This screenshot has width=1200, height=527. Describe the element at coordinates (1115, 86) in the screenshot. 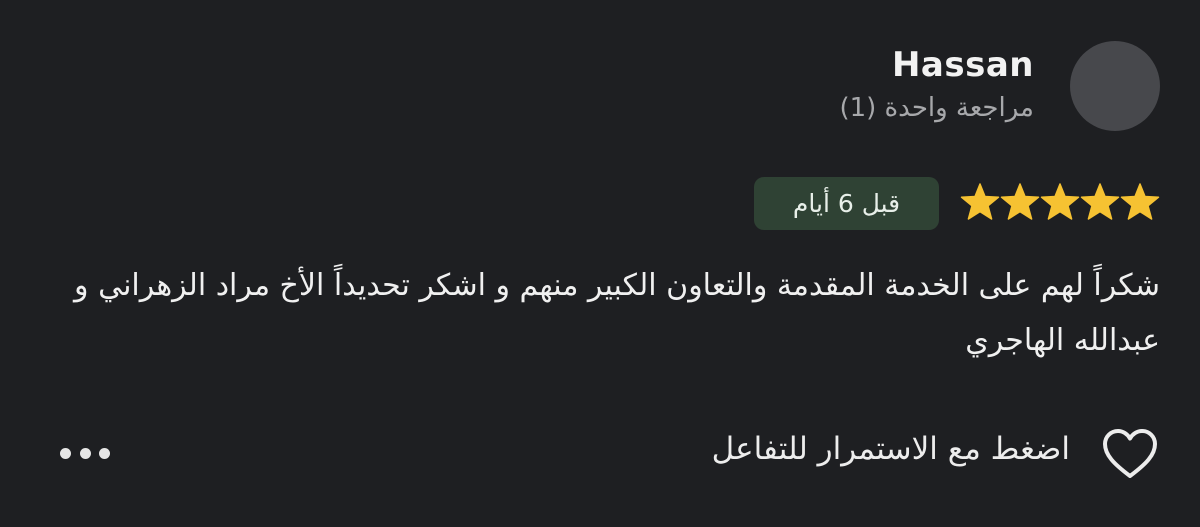

I see `avatar` at that location.